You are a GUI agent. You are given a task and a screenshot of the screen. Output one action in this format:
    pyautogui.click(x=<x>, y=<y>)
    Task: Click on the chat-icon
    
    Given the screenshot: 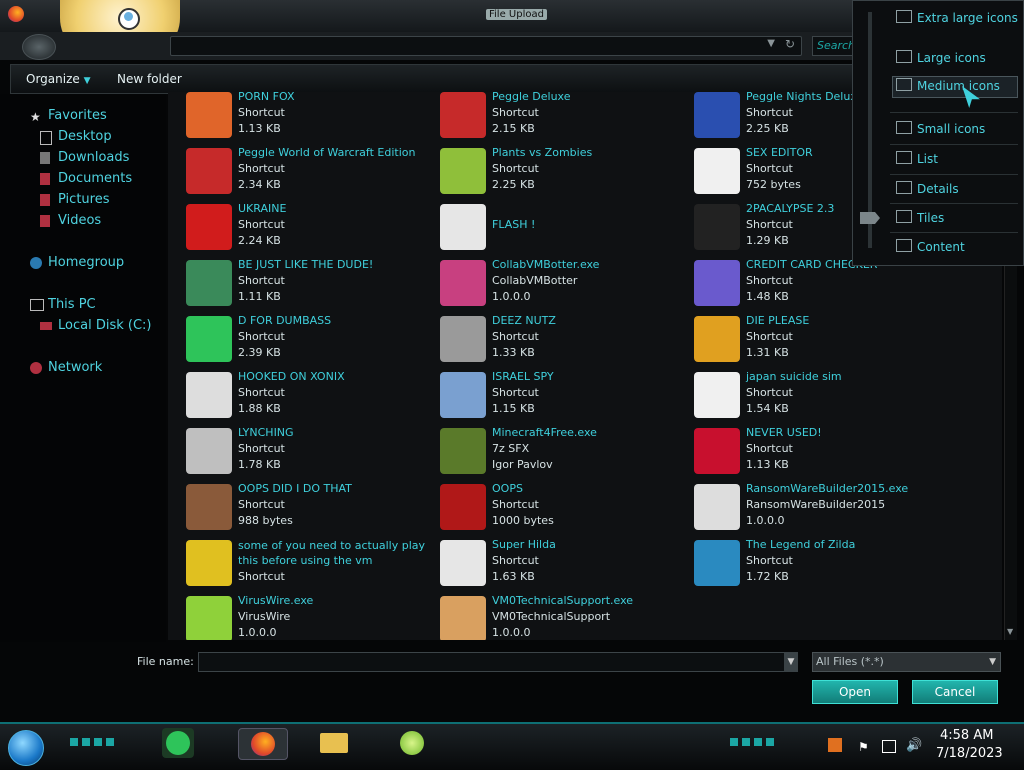 What is the action you would take?
    pyautogui.click(x=209, y=339)
    